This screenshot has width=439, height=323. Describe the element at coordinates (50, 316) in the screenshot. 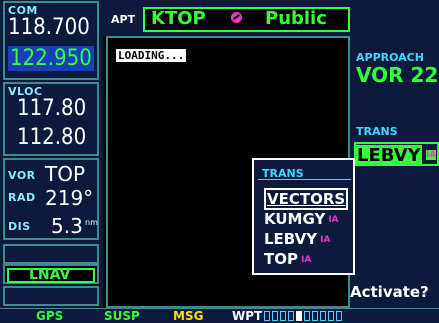

I see `gps-annunciator: GPS` at that location.